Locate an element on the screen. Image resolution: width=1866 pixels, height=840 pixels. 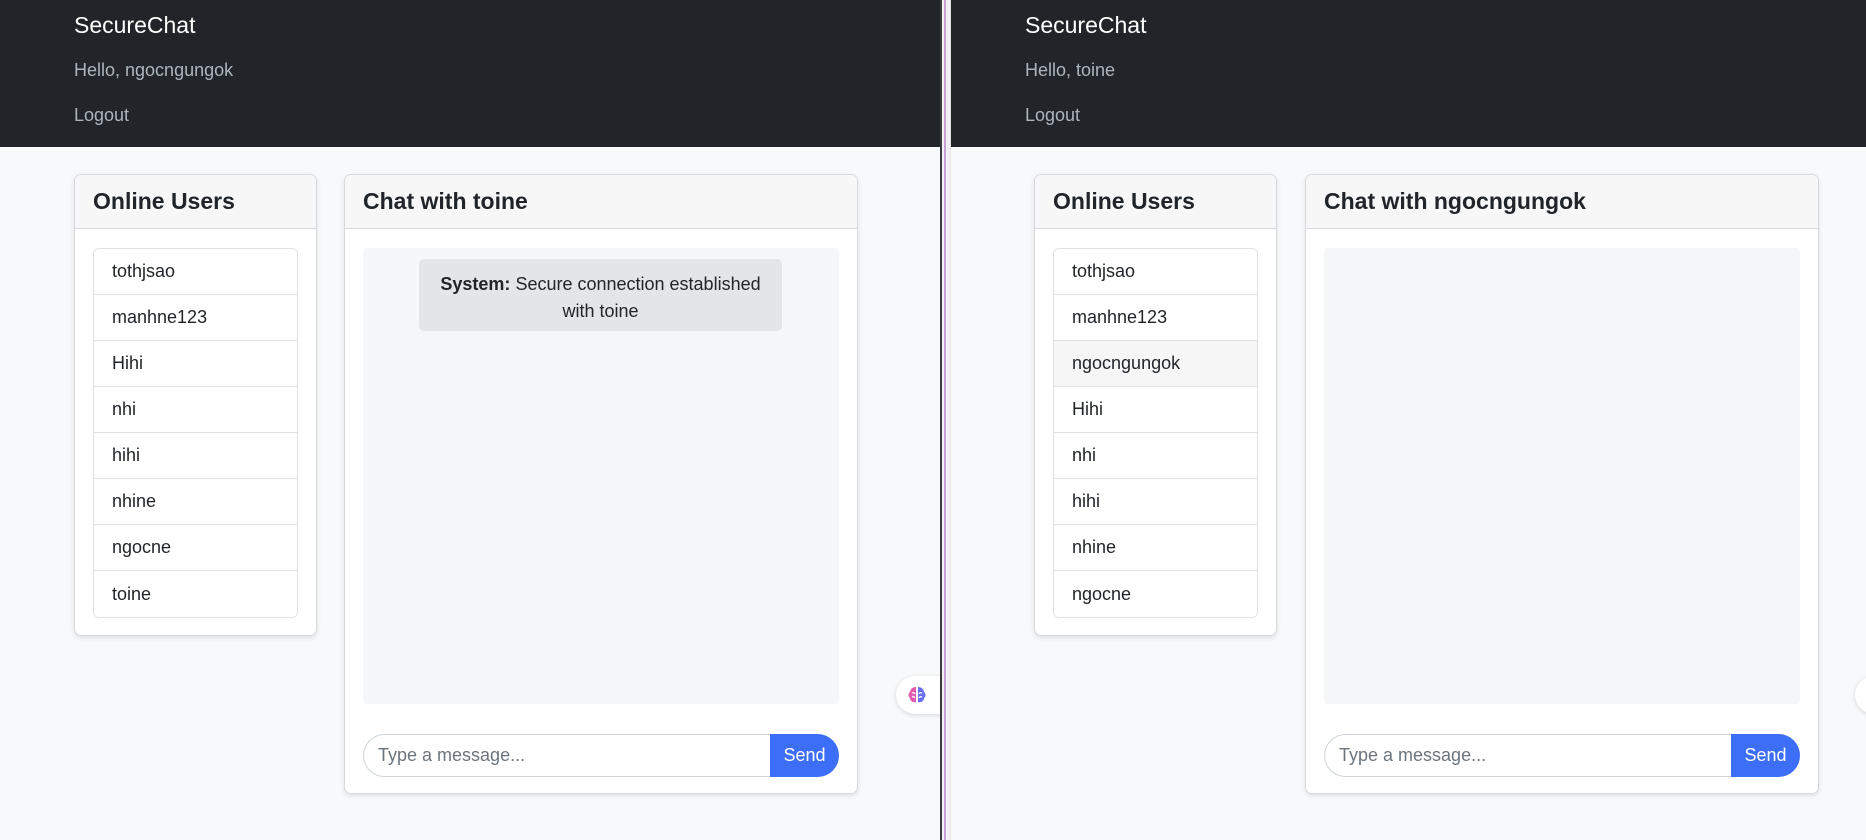
chat-title: Chat with toine is located at coordinates (601, 202).